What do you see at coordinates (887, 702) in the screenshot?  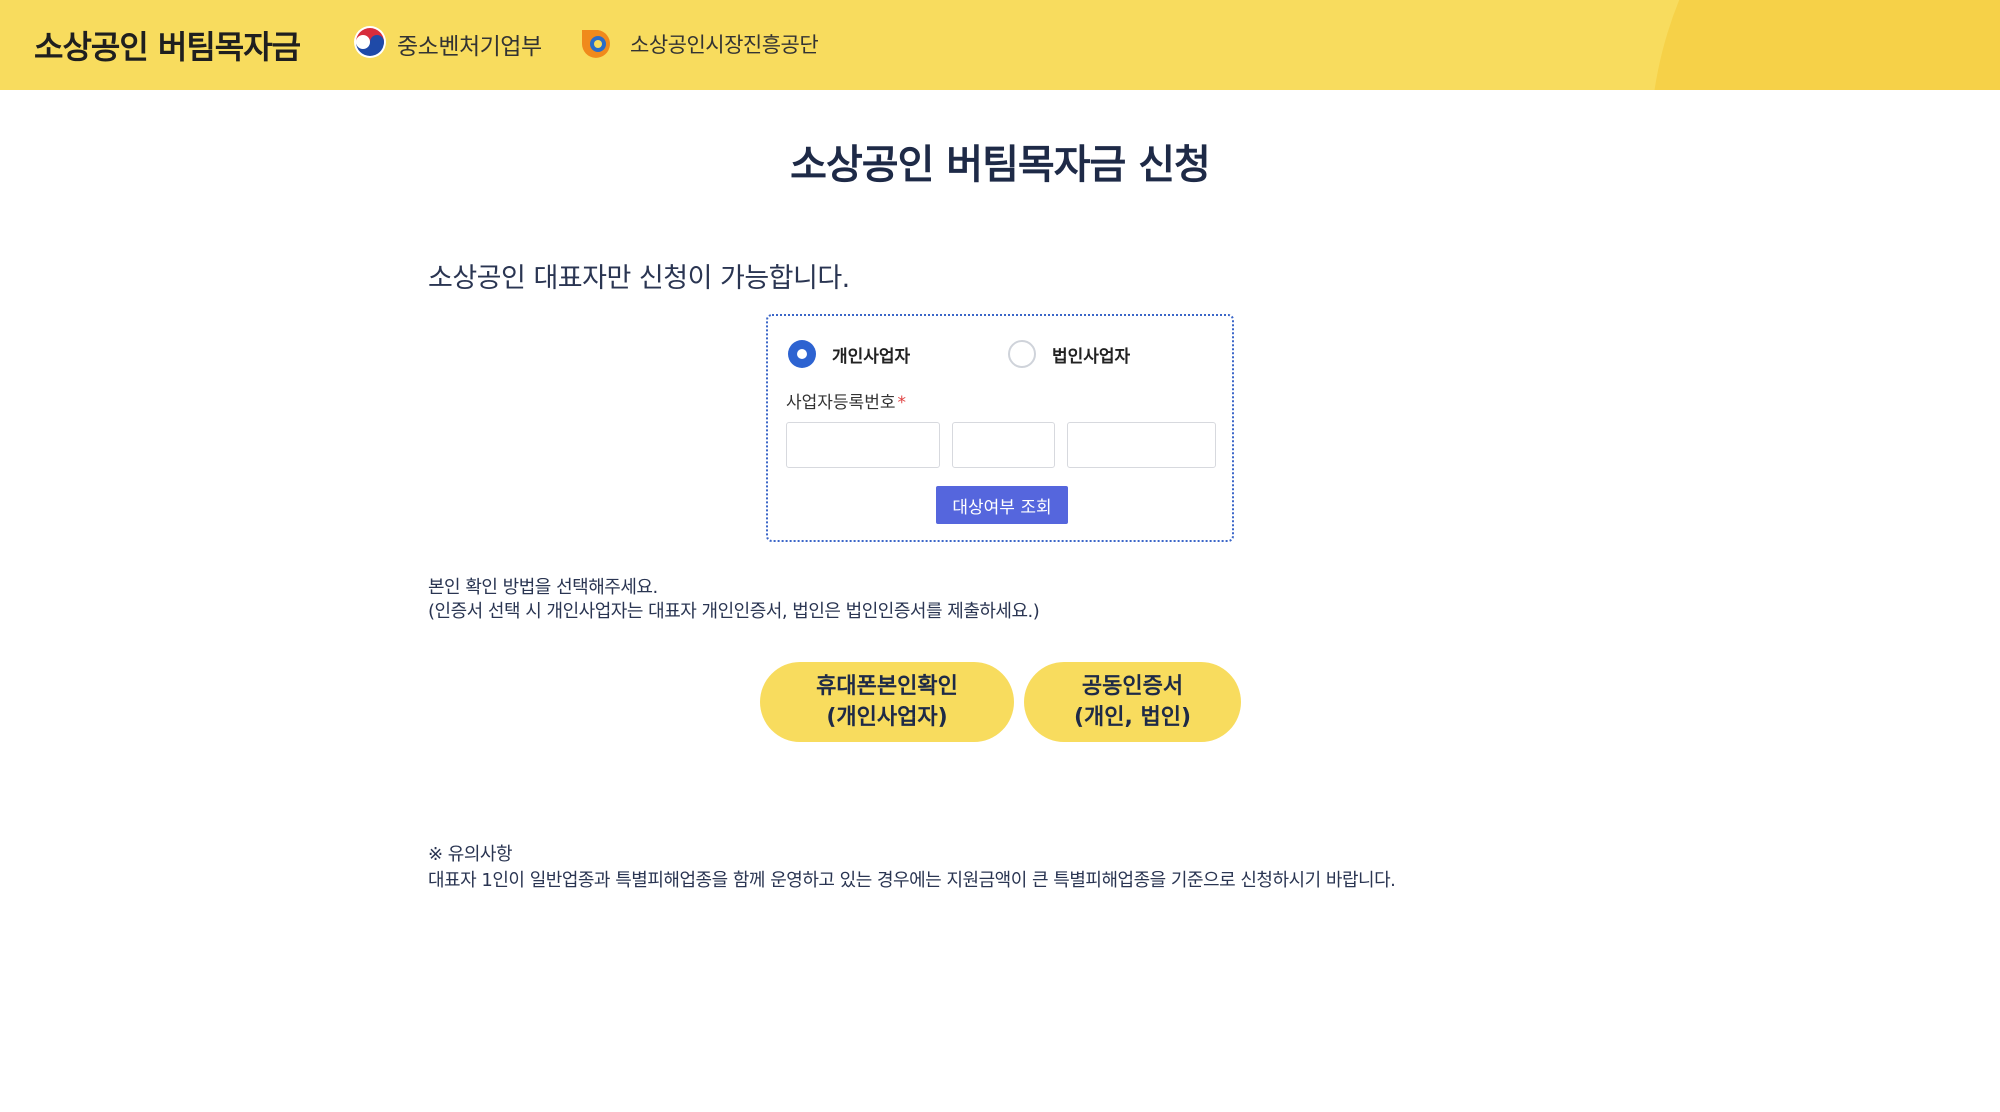 I see `phone-verification-button: 휴대폰본인확인 (개인사업자)` at bounding box center [887, 702].